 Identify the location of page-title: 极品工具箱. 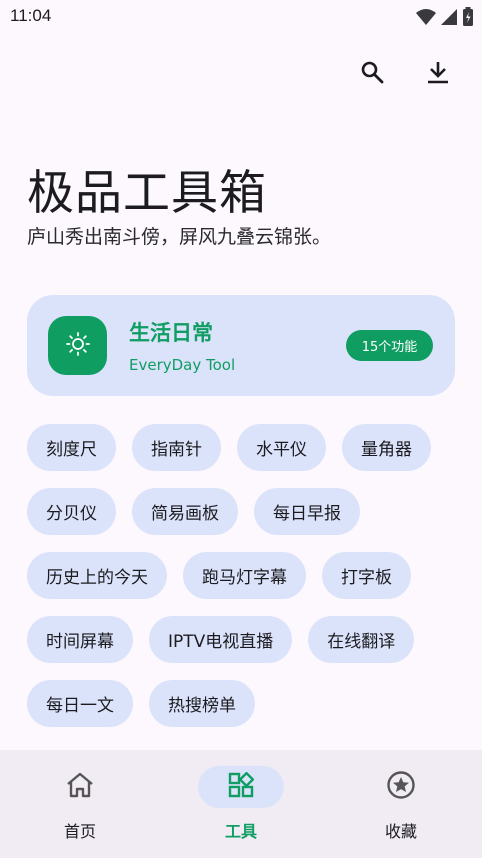
(147, 193).